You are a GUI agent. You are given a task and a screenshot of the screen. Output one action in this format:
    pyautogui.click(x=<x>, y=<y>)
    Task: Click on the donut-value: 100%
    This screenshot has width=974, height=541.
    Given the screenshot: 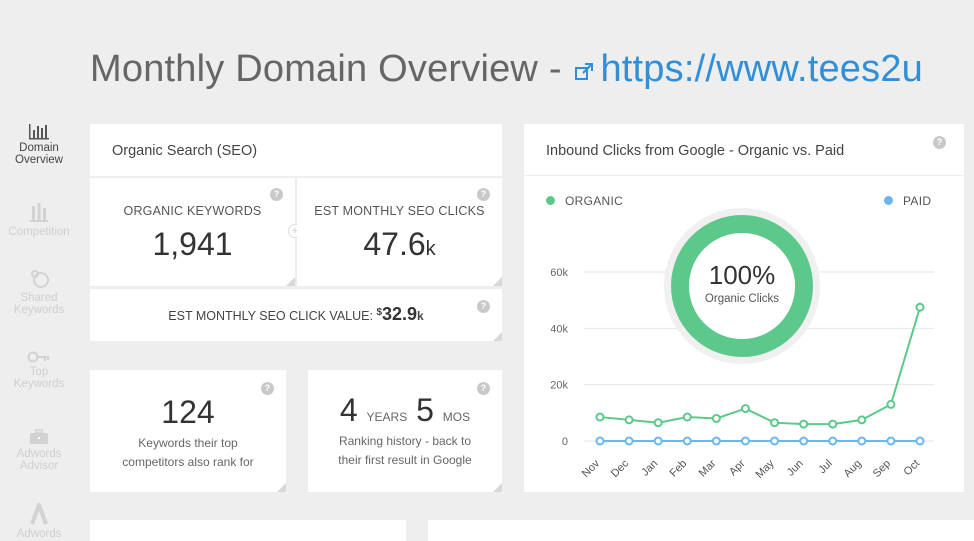 What is the action you would take?
    pyautogui.click(x=742, y=275)
    